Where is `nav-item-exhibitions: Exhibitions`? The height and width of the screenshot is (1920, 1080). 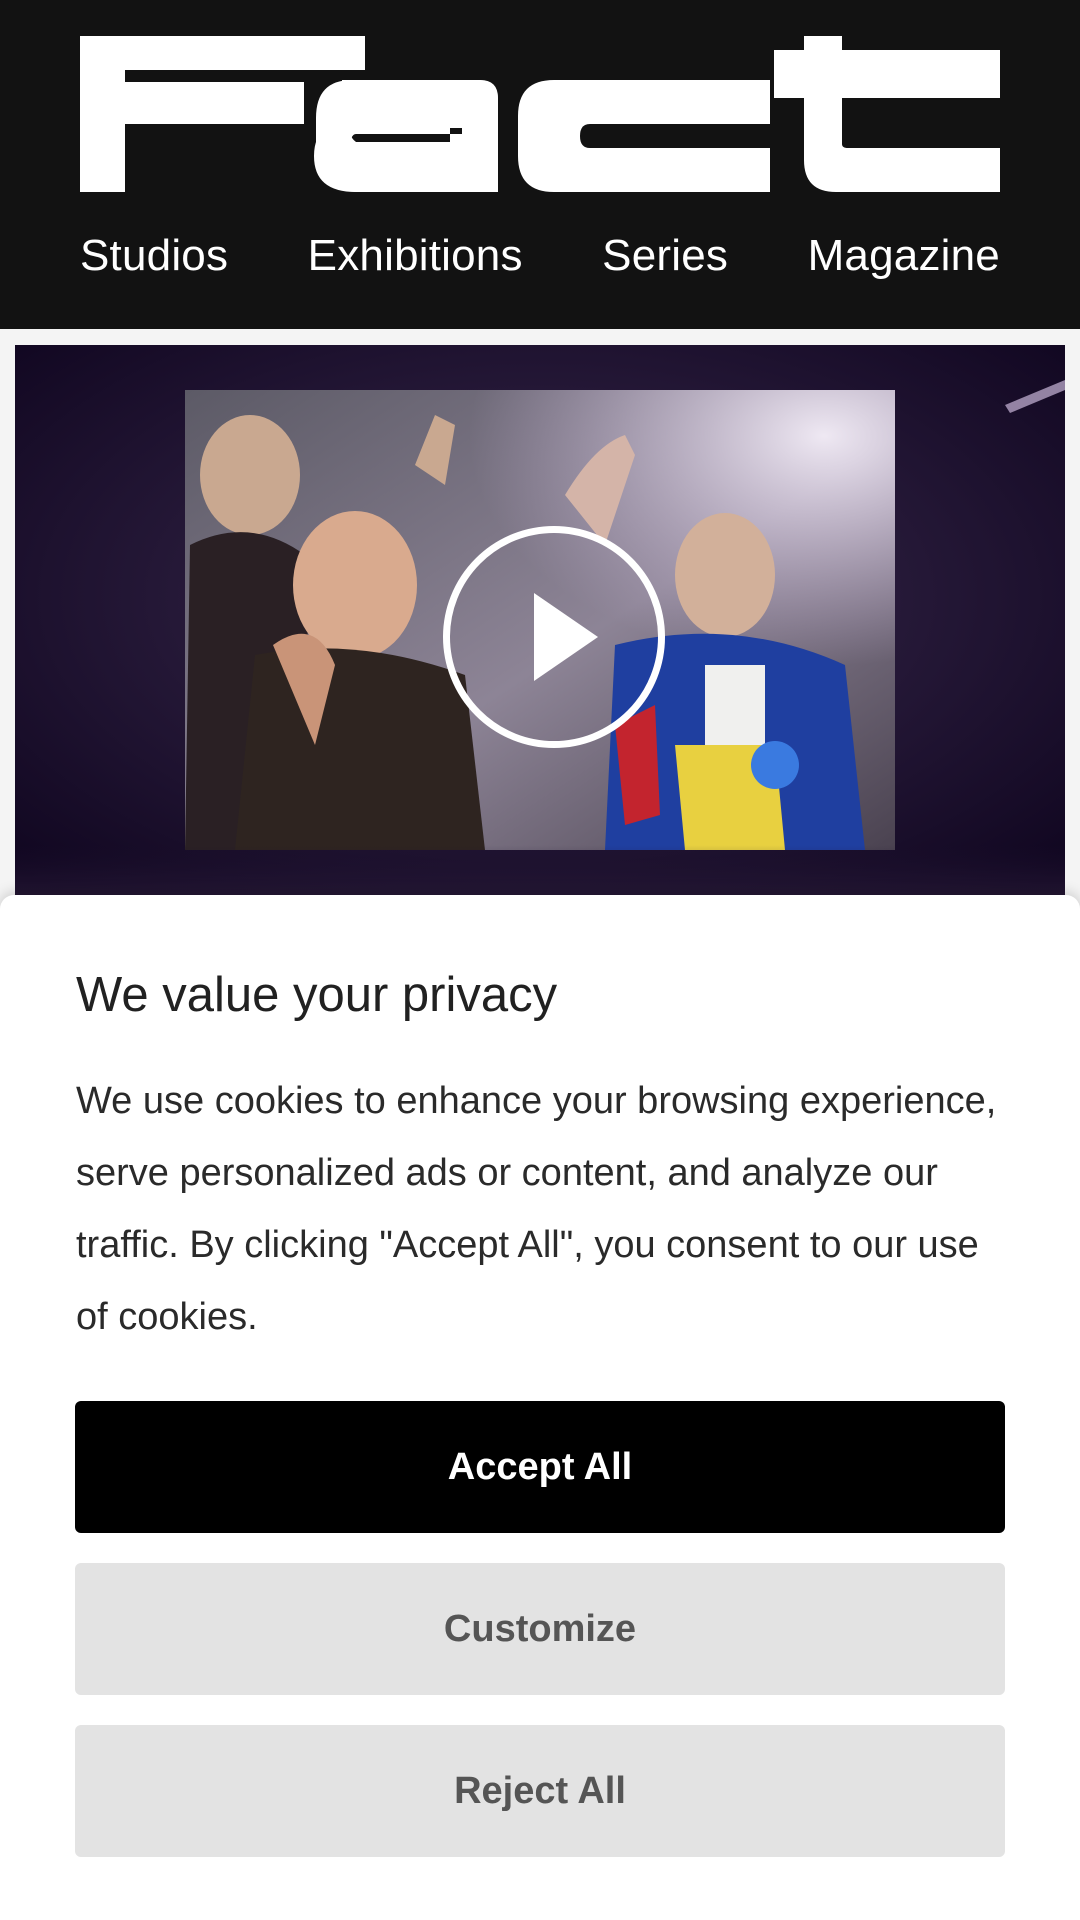 nav-item-exhibitions: Exhibitions is located at coordinates (415, 256).